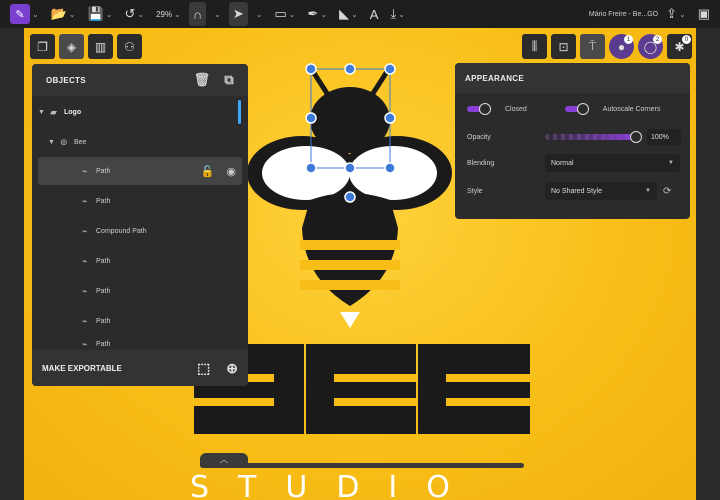 The height and width of the screenshot is (500, 720). I want to click on undo-button: ↺ ⌄, so click(134, 14).